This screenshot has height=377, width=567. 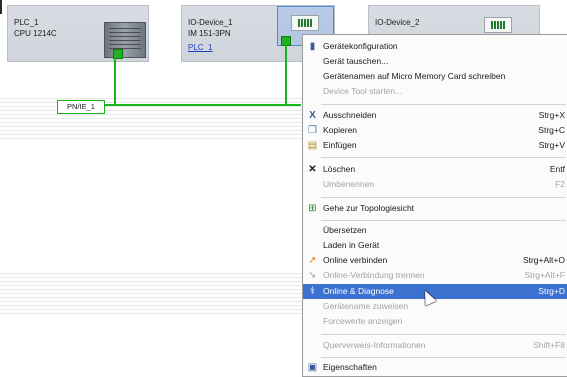 I want to click on device-name: PLC_1, so click(x=26, y=22).